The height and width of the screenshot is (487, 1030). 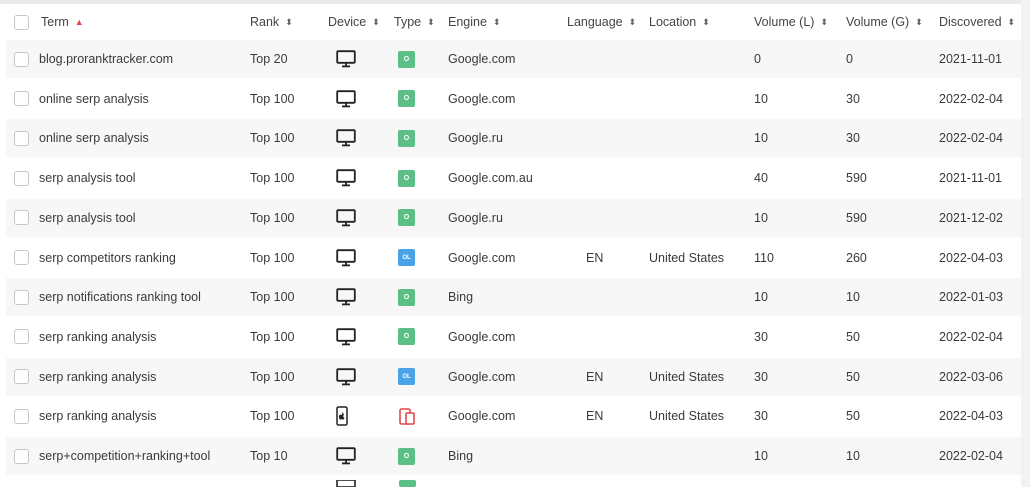 What do you see at coordinates (269, 59) in the screenshot?
I see `rank-value: Top 20` at bounding box center [269, 59].